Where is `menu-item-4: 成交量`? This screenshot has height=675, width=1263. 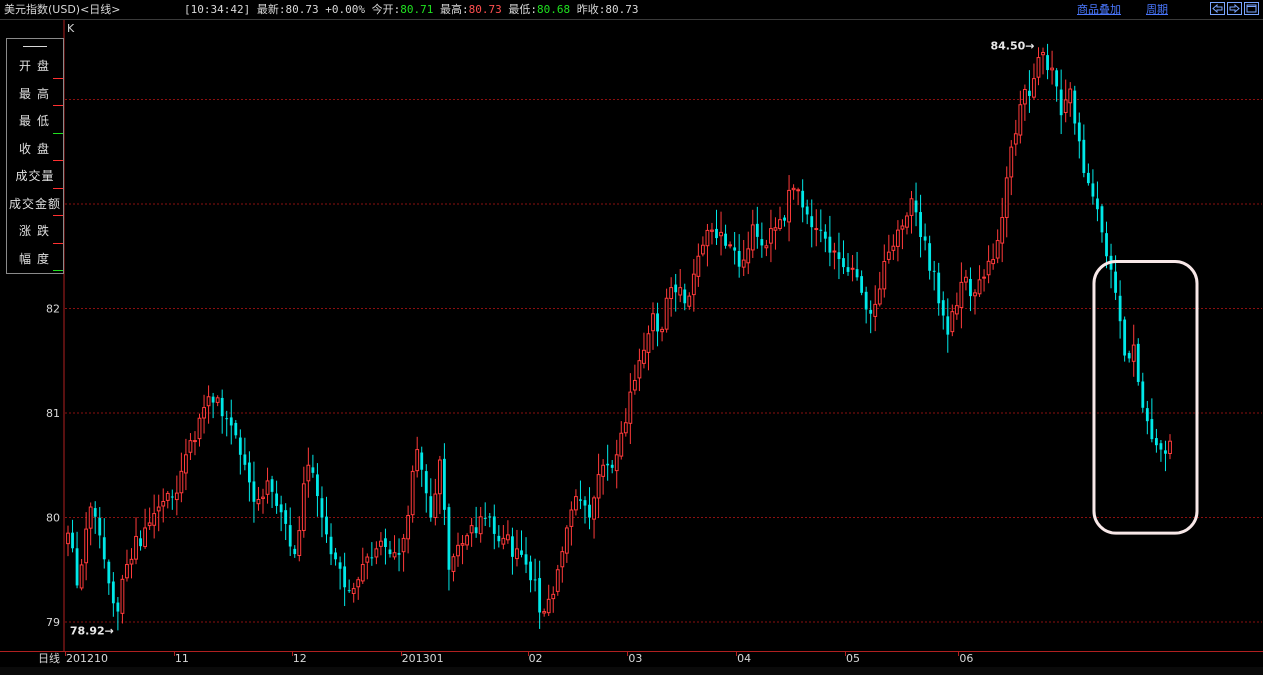
menu-item-4: 成交量 is located at coordinates (35, 177).